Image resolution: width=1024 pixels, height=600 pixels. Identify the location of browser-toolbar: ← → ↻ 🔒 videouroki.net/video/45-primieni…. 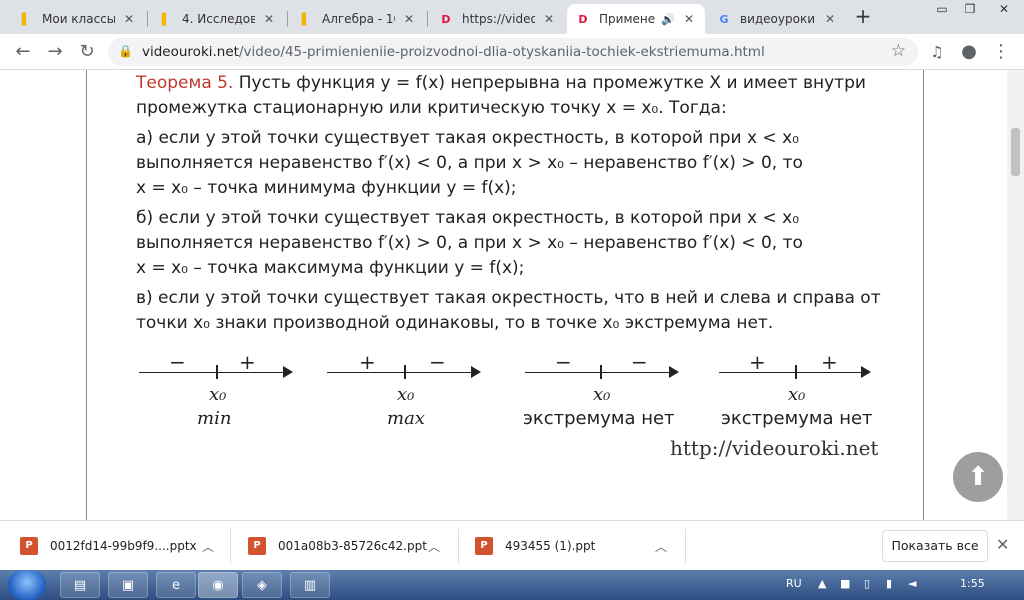
(512, 52).